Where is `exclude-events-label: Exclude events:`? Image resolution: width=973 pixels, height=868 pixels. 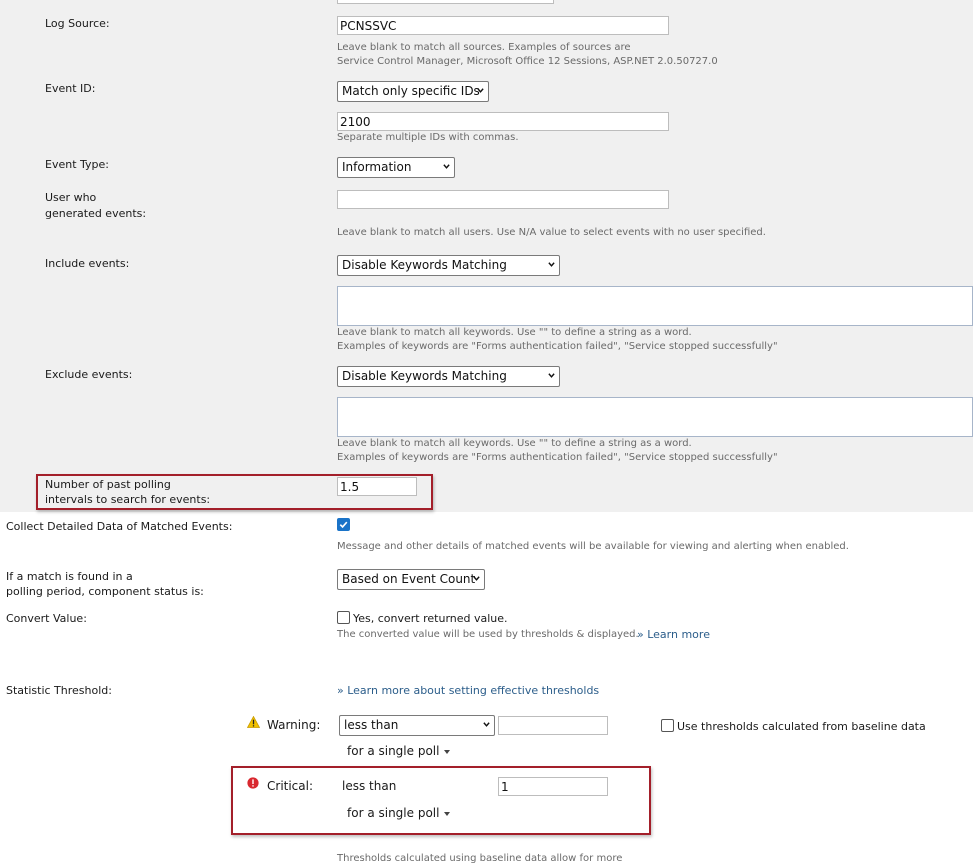 exclude-events-label: Exclude events: is located at coordinates (89, 374).